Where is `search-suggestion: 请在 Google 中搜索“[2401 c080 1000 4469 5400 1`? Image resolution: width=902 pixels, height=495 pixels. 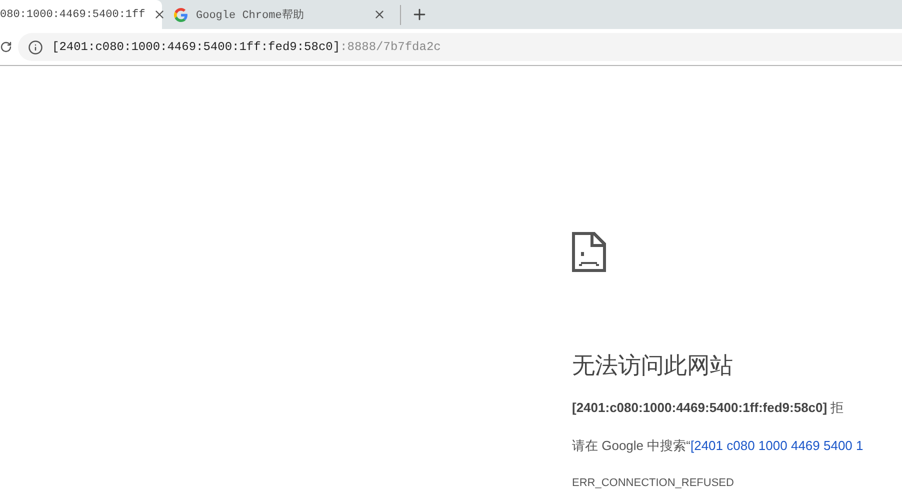
search-suggestion: 请在 Google 中搜索“[2401 c080 1000 4469 5400 1 is located at coordinates (718, 446).